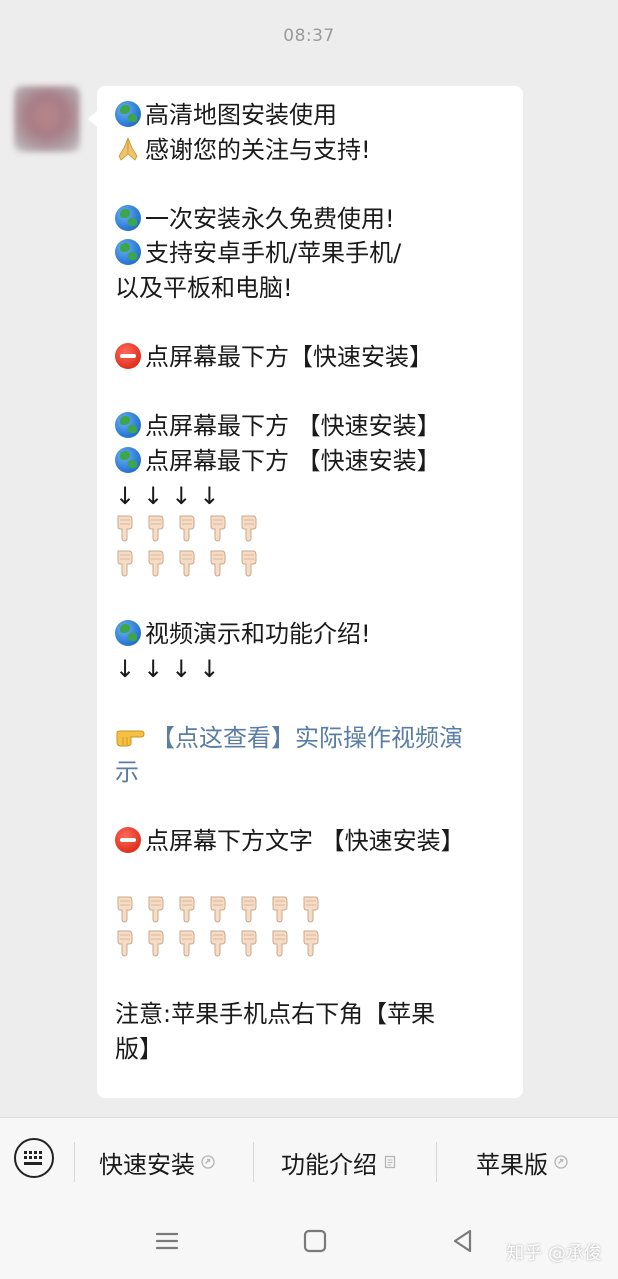 This screenshot has width=618, height=1279. What do you see at coordinates (167, 1241) in the screenshot?
I see `menu-icon` at bounding box center [167, 1241].